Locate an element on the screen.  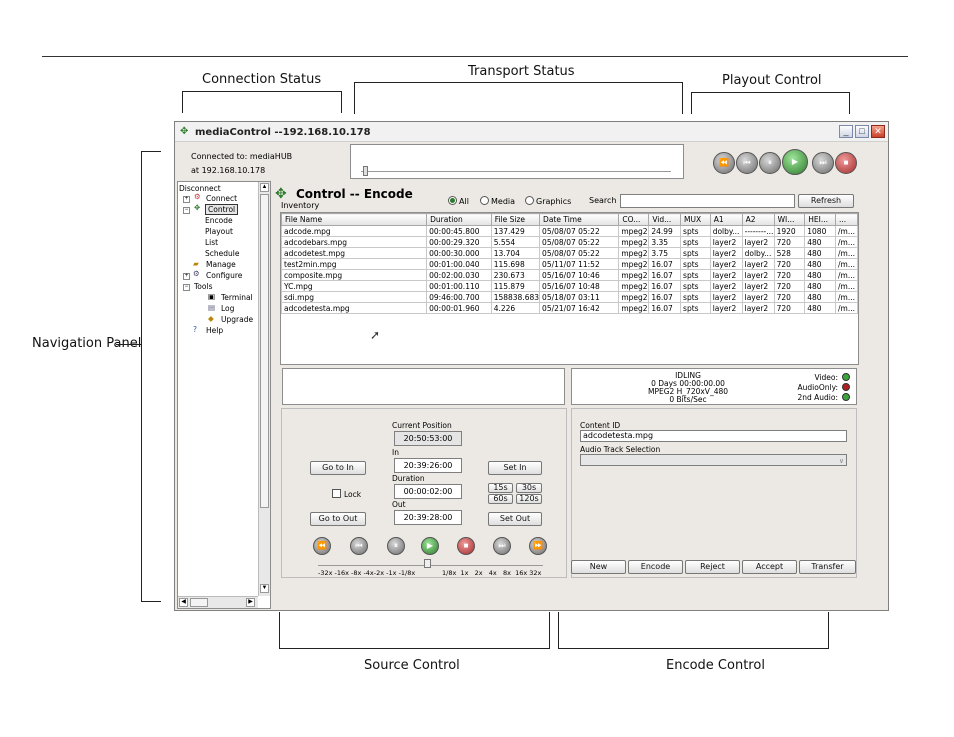
playout-prev-button: ⏮ is located at coordinates (747, 163).